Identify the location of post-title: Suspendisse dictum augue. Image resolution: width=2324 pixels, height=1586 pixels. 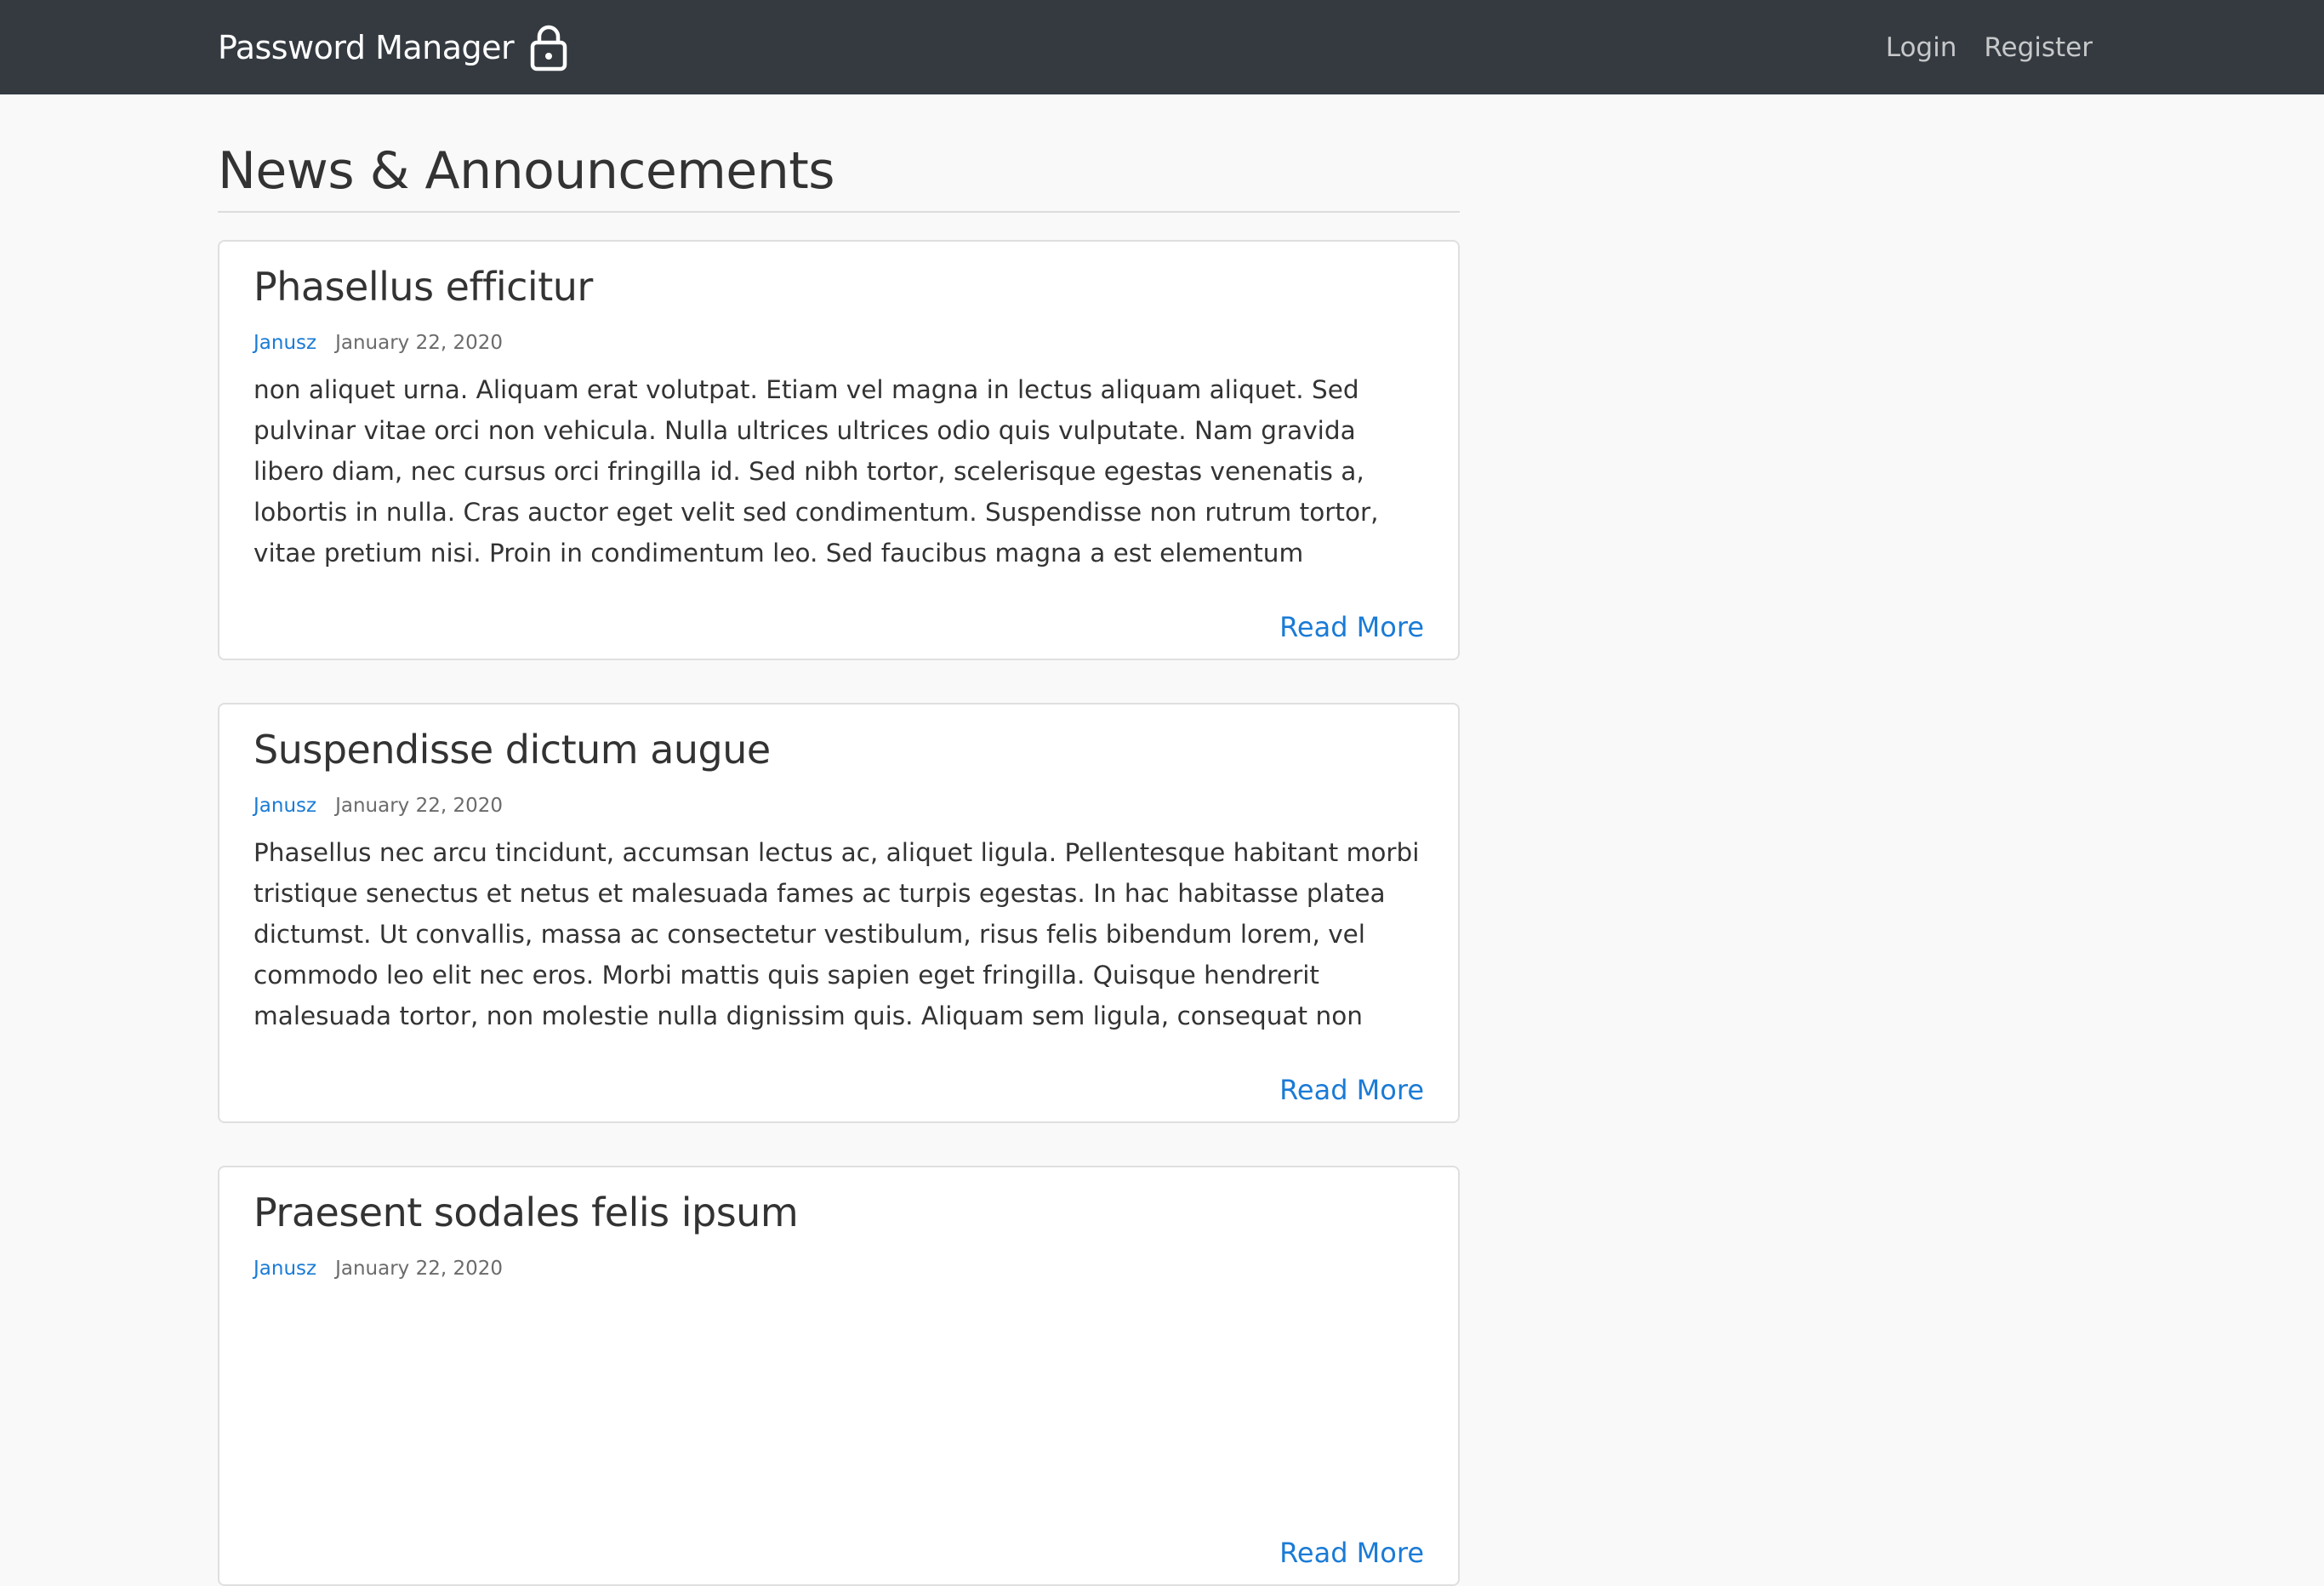
(512, 750).